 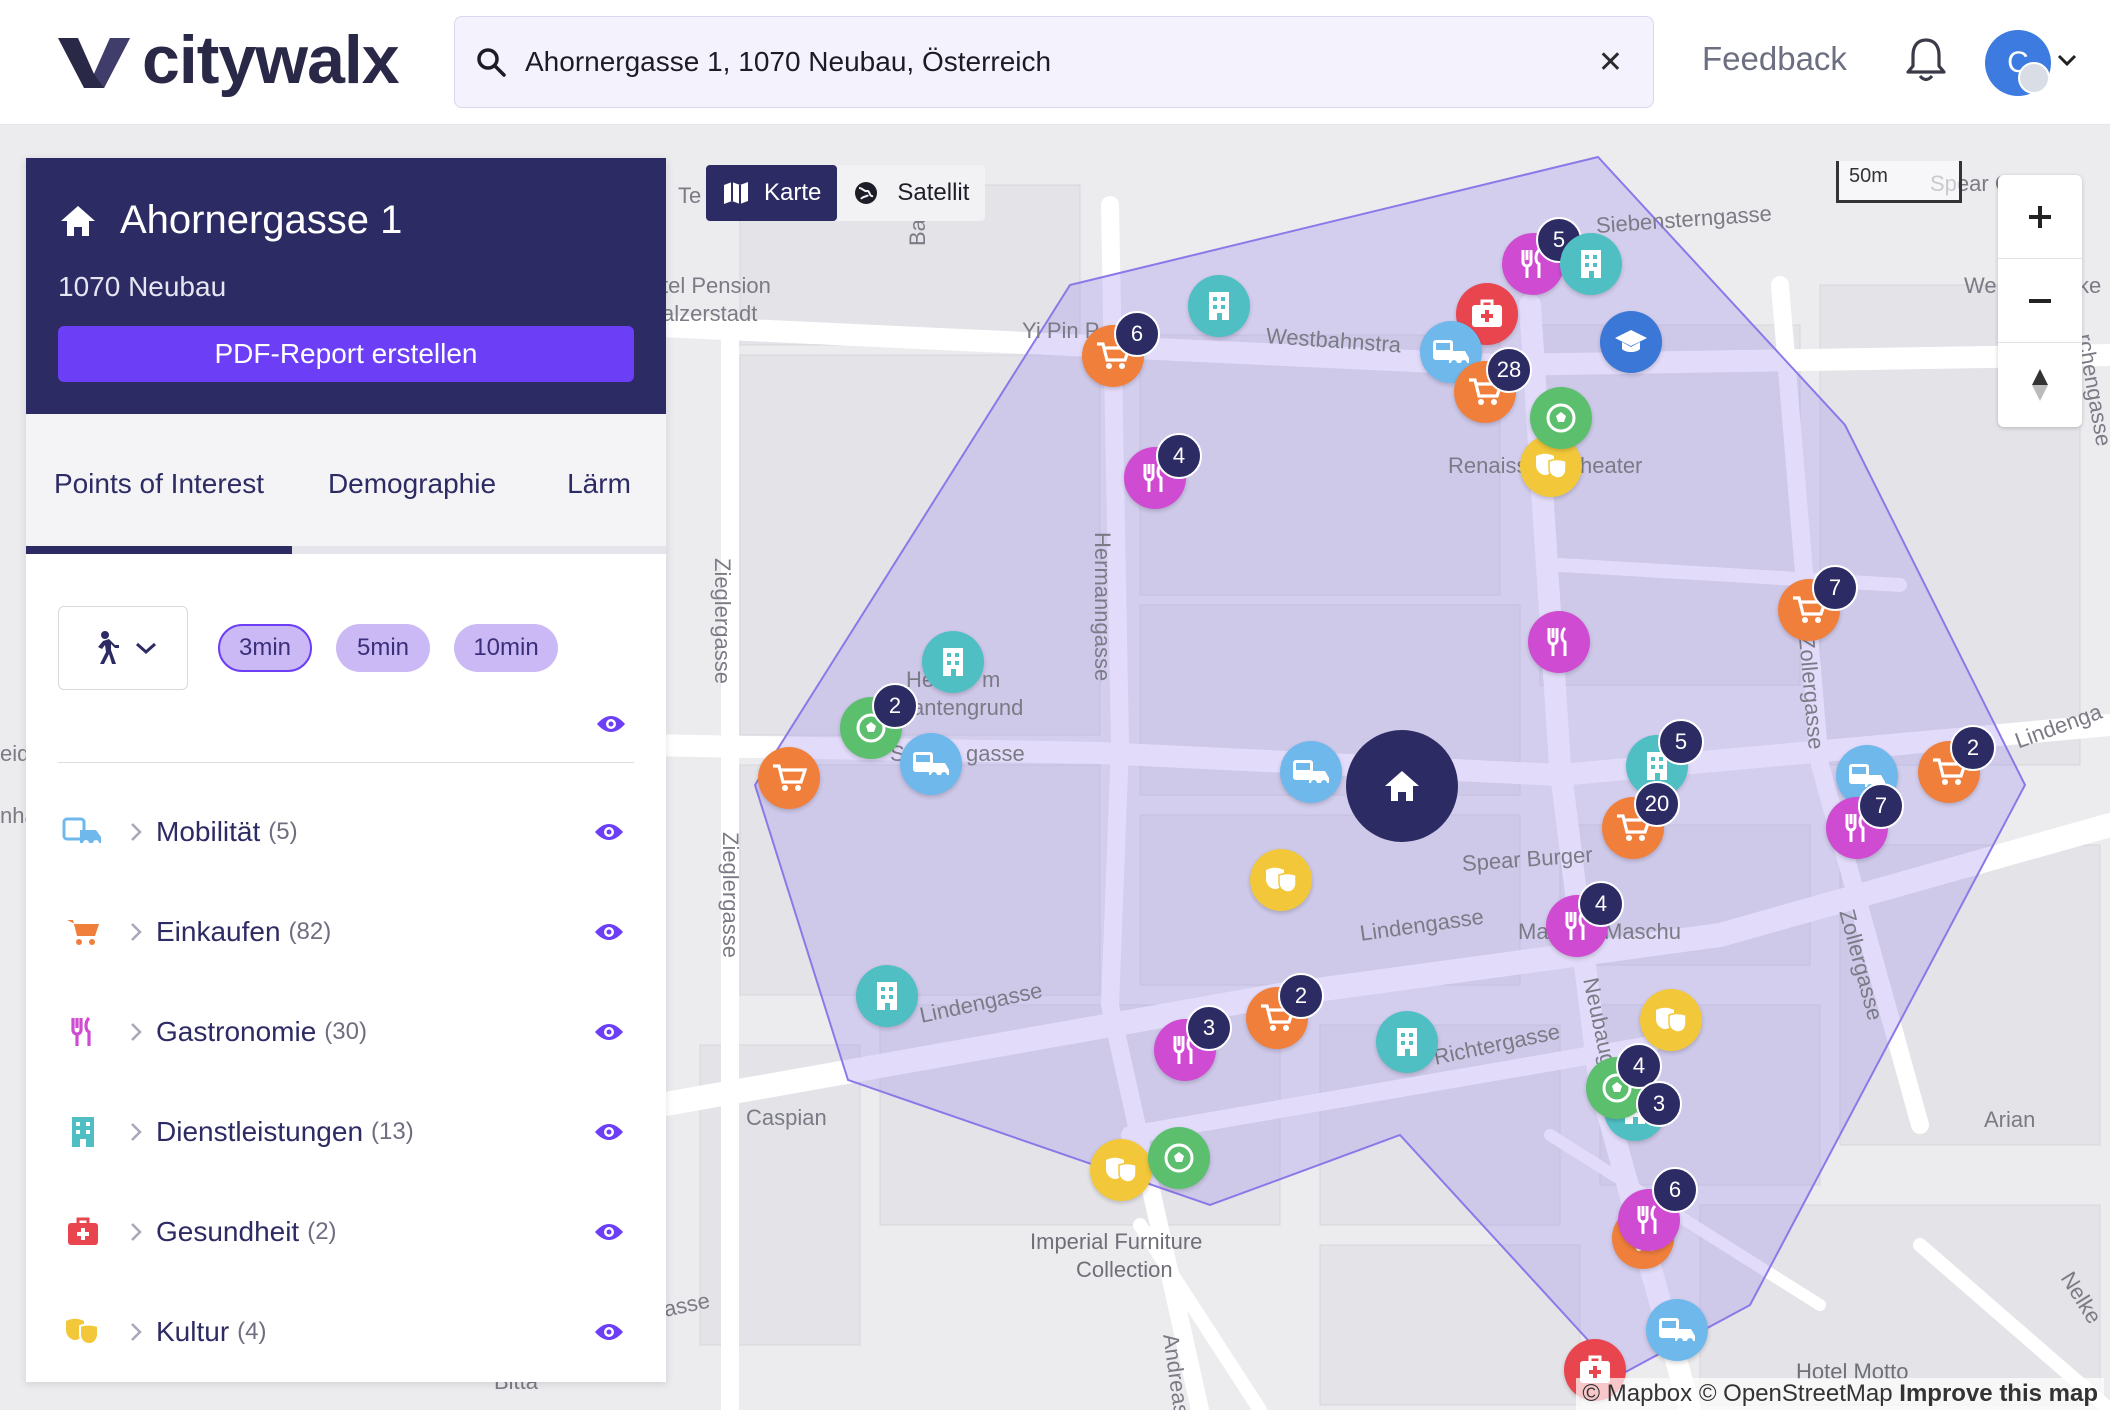 I want to click on logo-text: citywalx, so click(x=271, y=60).